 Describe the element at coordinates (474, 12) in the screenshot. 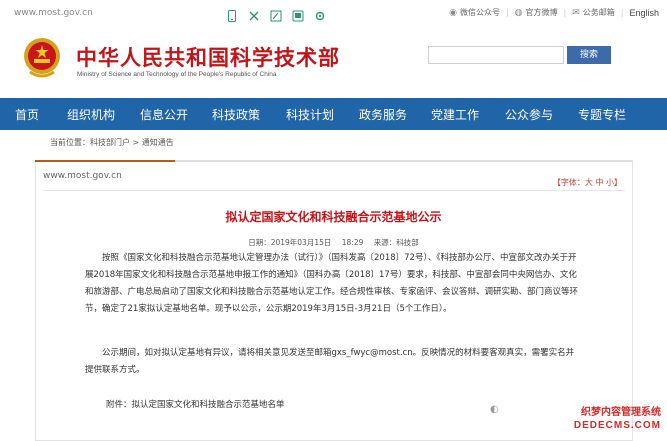

I see `wechat-link: ◉ 微信公众号` at that location.